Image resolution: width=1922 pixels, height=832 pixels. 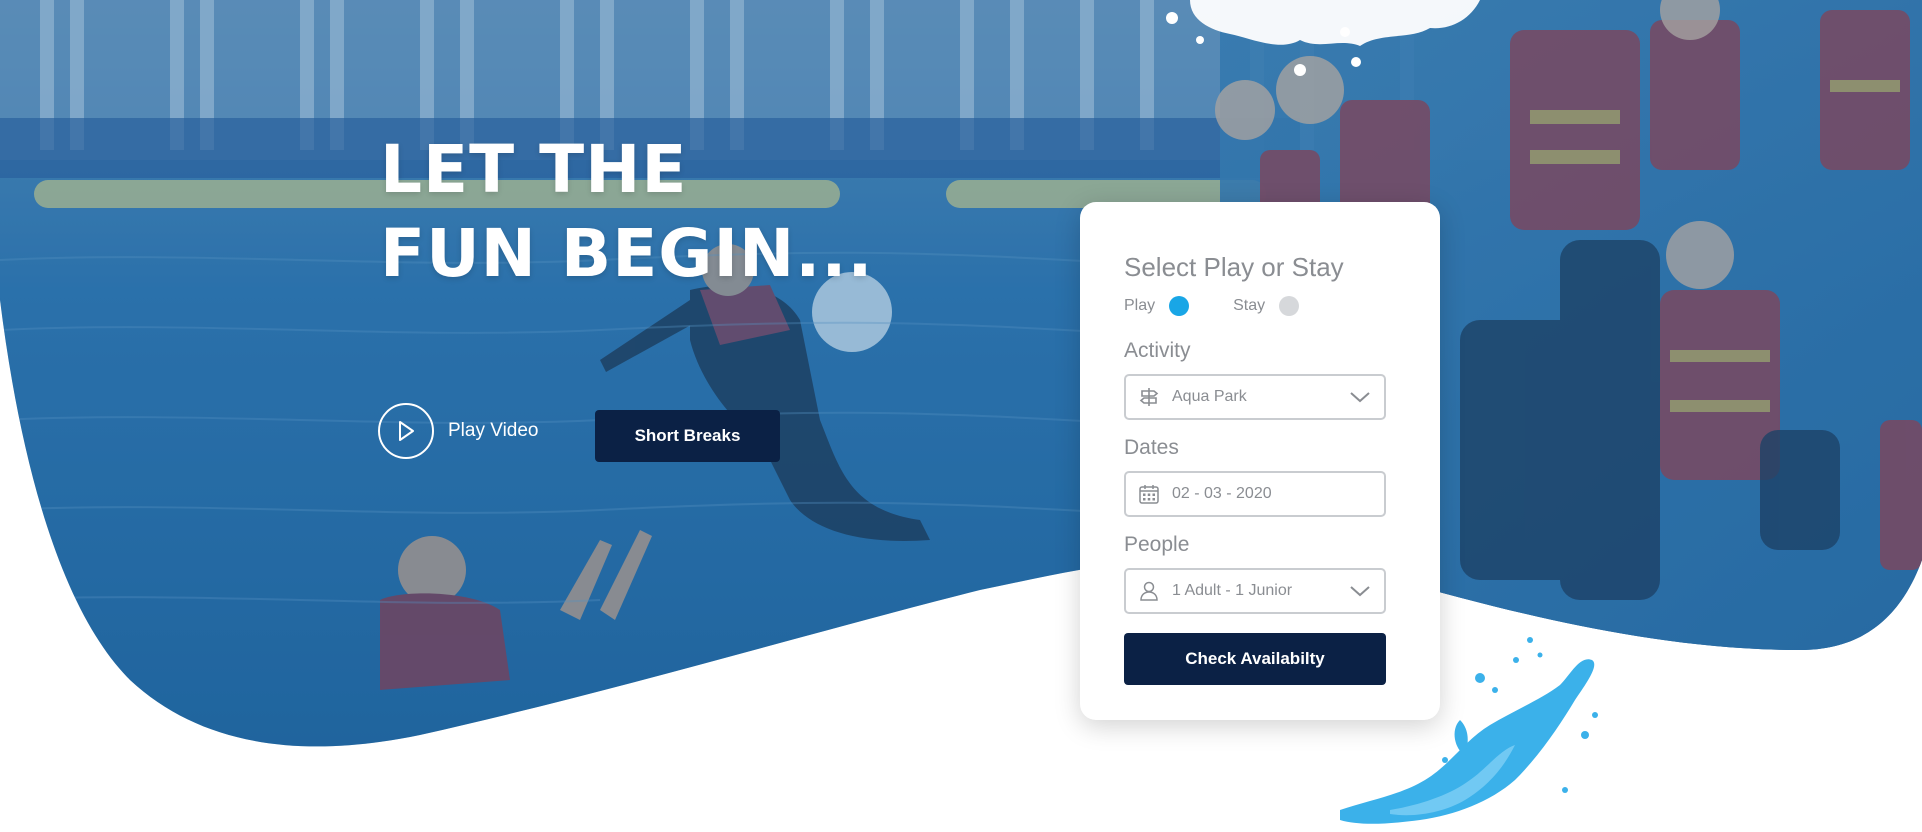 I want to click on radio-stay: Stay, so click(x=1266, y=306).